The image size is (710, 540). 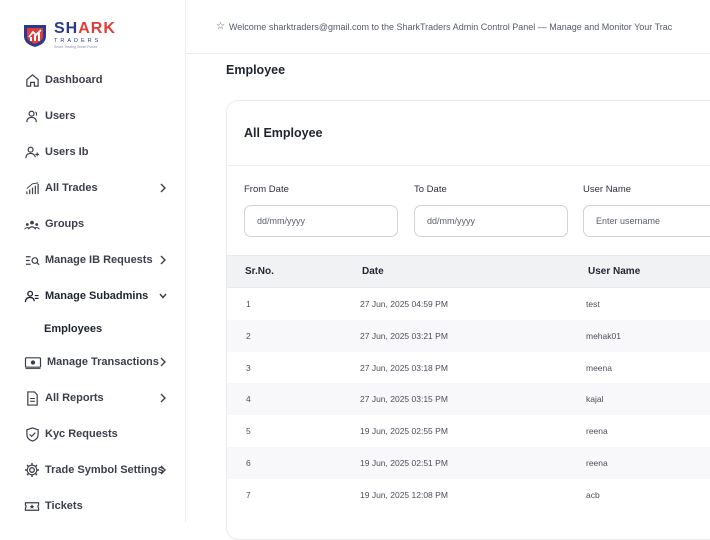 What do you see at coordinates (32, 434) in the screenshot?
I see `shield-check-icon` at bounding box center [32, 434].